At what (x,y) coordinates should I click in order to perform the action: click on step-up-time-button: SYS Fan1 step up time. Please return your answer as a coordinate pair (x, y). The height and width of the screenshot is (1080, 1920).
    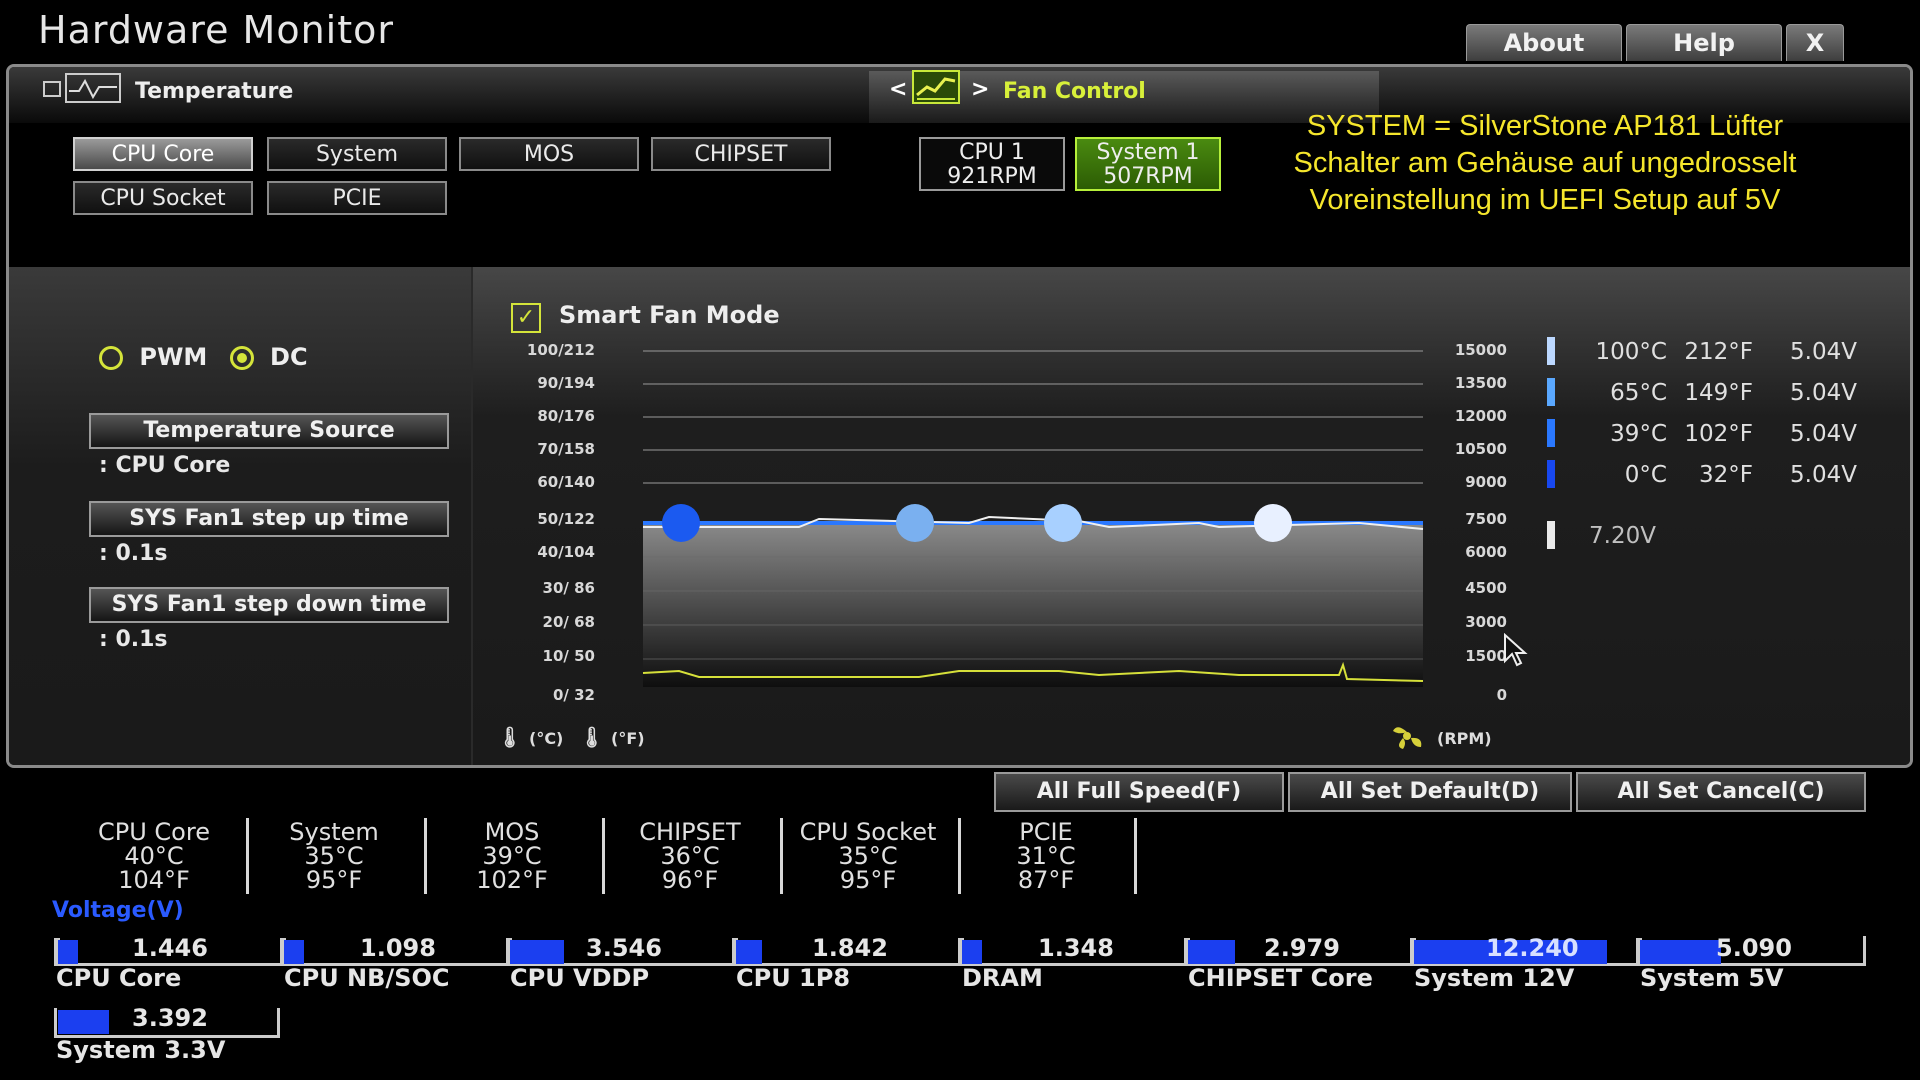
    Looking at the image, I should click on (269, 519).